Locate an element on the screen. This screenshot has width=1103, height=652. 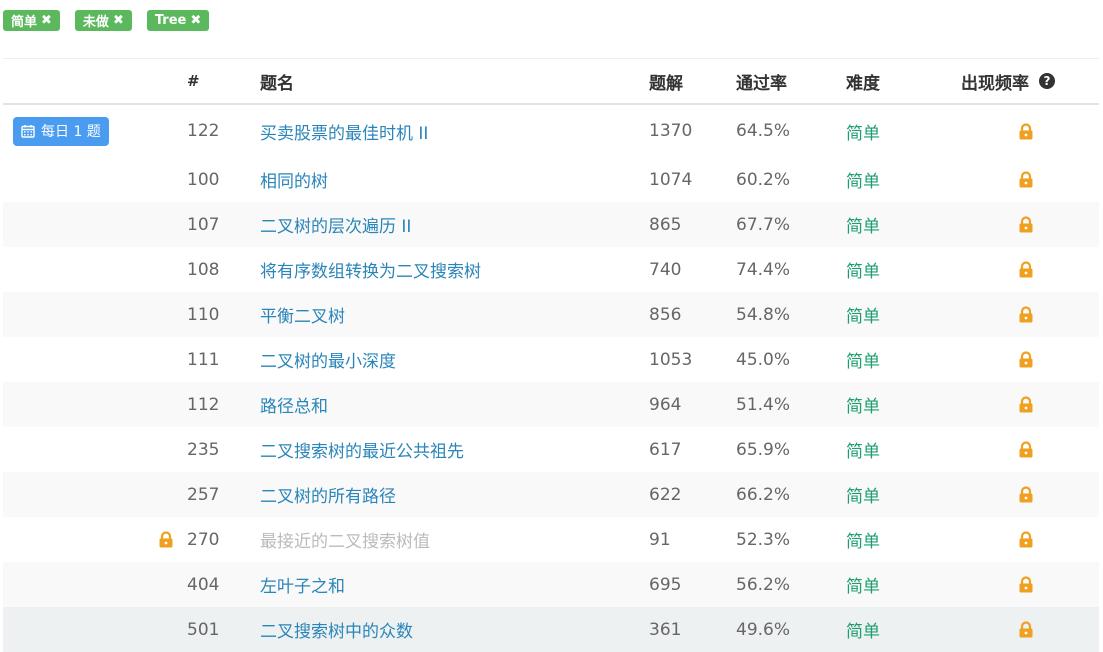
acceptance-rate: 65.9% is located at coordinates (763, 449).